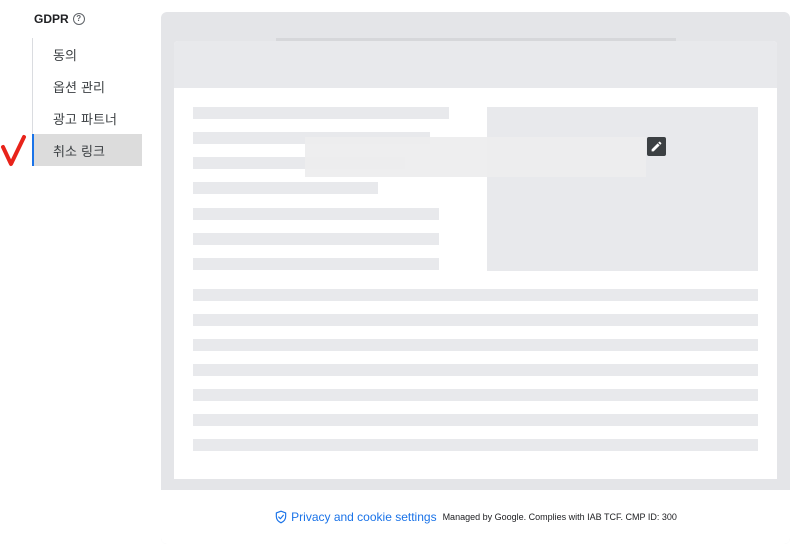 Image resolution: width=800 pixels, height=551 pixels. I want to click on edit-button, so click(656, 146).